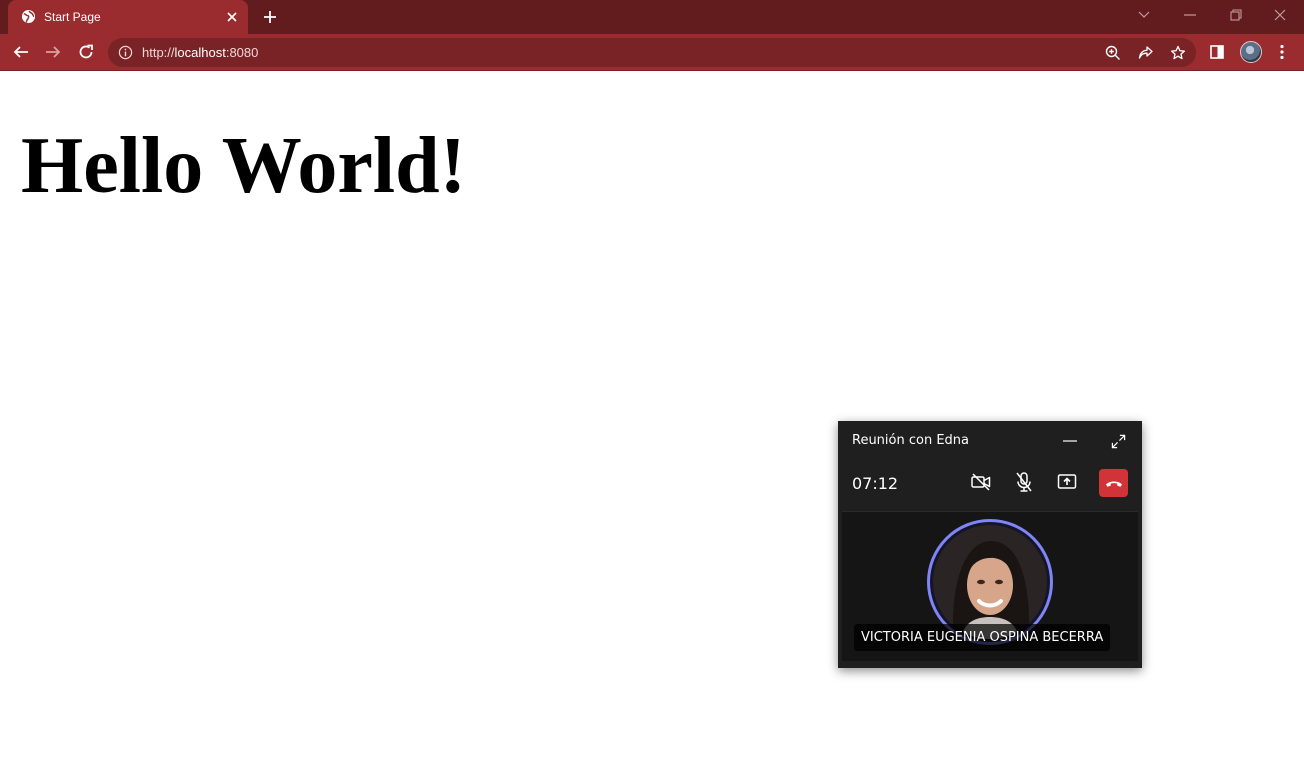  Describe the element at coordinates (1067, 482) in the screenshot. I see `share-screen-icon` at that location.